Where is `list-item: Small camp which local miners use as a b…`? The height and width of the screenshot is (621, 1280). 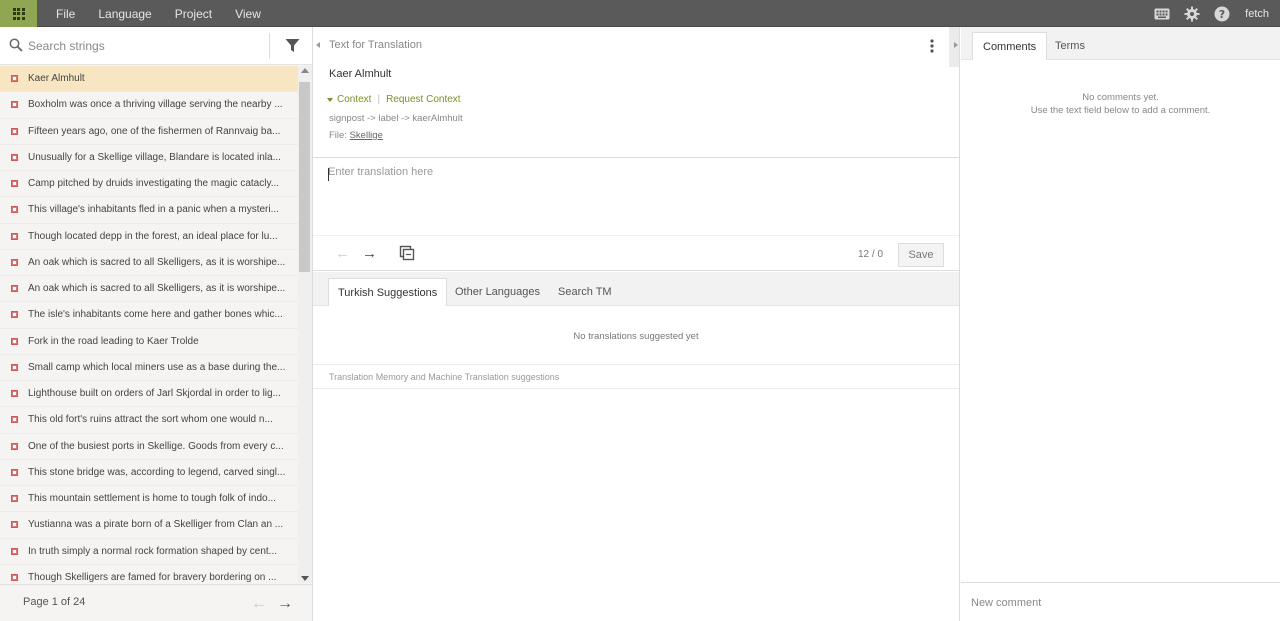
list-item: Small camp which local miners use as a b… is located at coordinates (149, 368).